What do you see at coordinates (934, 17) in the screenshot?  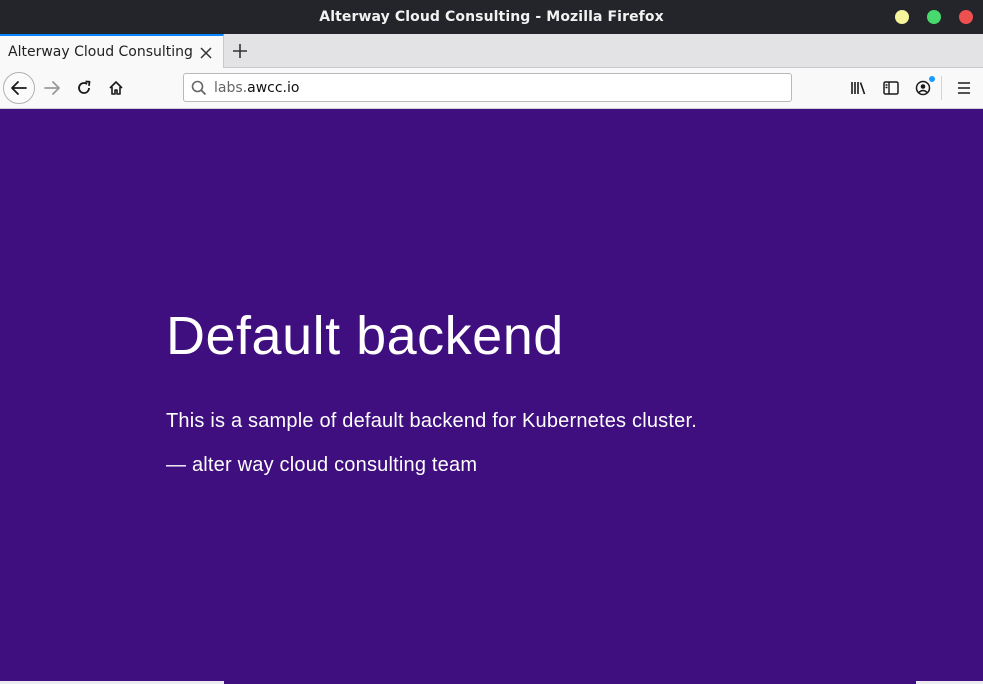 I see `maximize-button` at bounding box center [934, 17].